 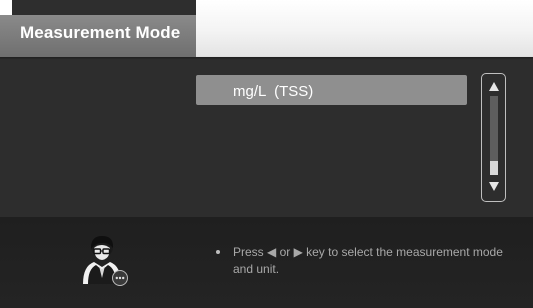 I want to click on page-title: Measurement Mode, so click(x=100, y=32).